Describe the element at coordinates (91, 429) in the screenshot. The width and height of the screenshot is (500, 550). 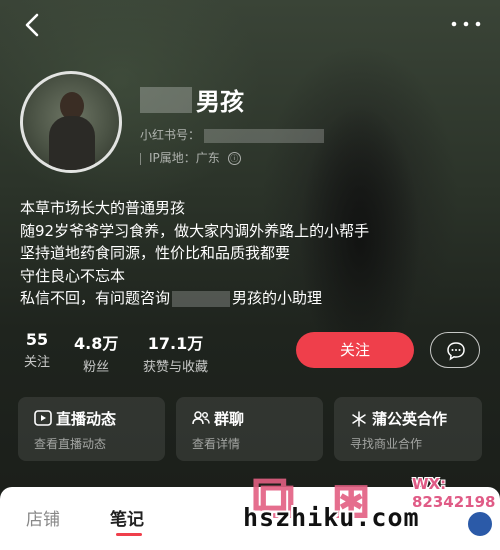
I see `live-dynamics-card: 直播动态 查看直播动态` at that location.